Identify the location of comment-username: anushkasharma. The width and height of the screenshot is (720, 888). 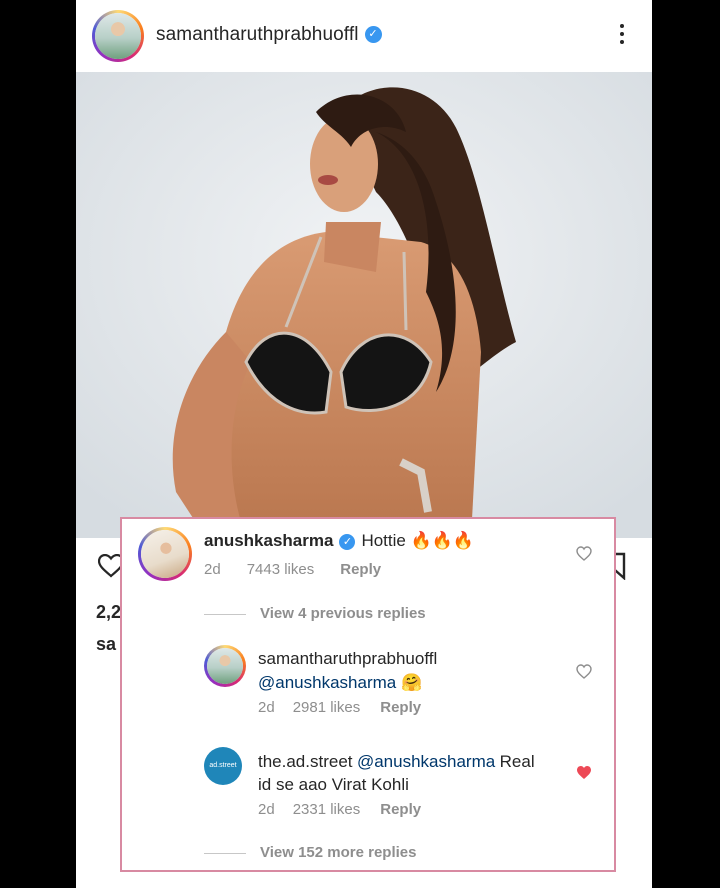
(268, 540).